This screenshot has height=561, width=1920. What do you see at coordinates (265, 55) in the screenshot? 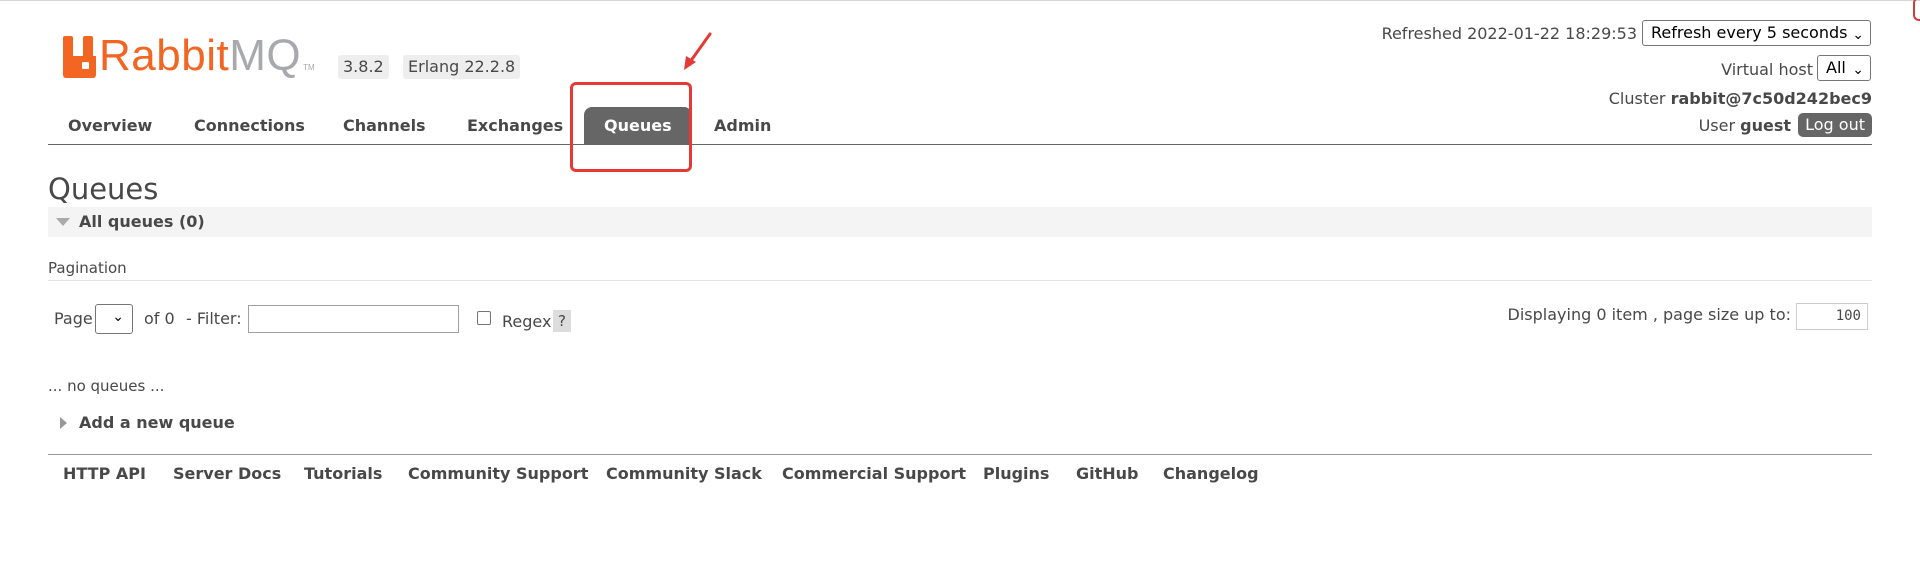
I see `logo-text-mq: MQ` at bounding box center [265, 55].